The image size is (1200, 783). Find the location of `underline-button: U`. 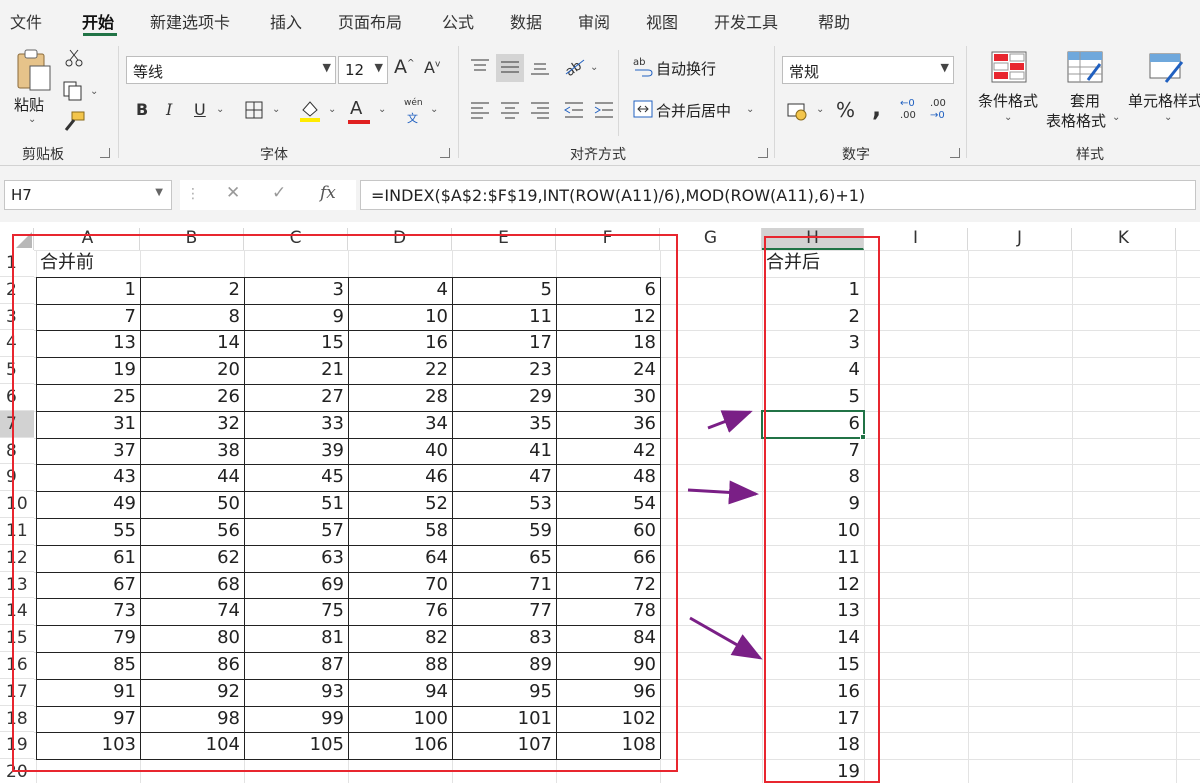

underline-button: U is located at coordinates (200, 109).